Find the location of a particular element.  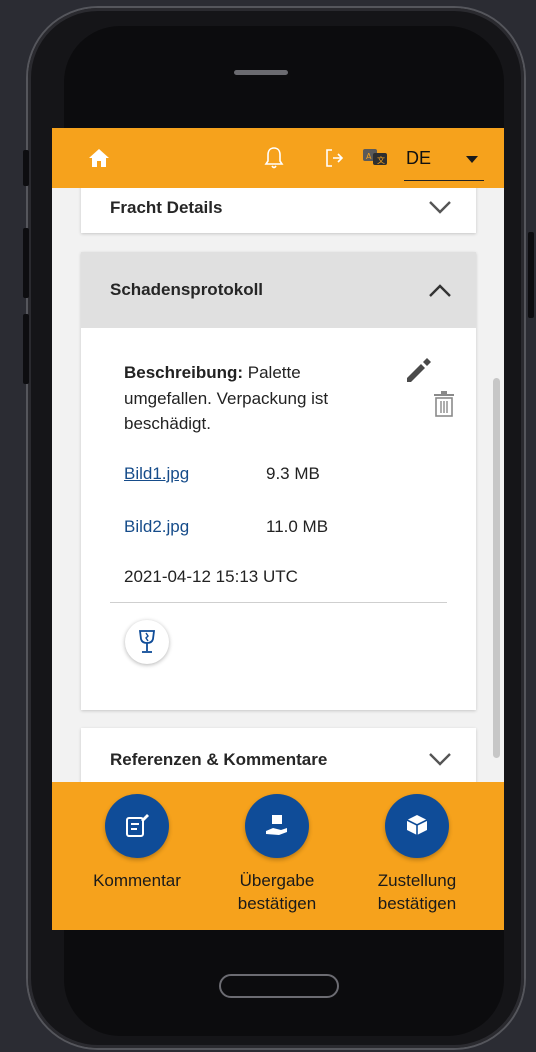

delivery-button is located at coordinates (417, 826).